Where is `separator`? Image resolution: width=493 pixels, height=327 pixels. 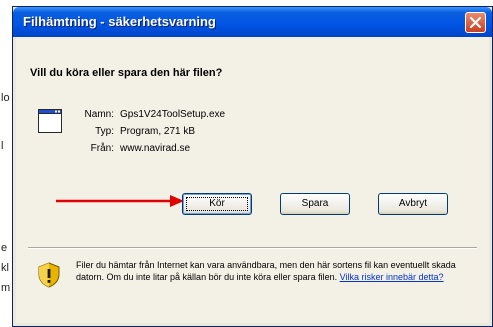 separator is located at coordinates (252, 248).